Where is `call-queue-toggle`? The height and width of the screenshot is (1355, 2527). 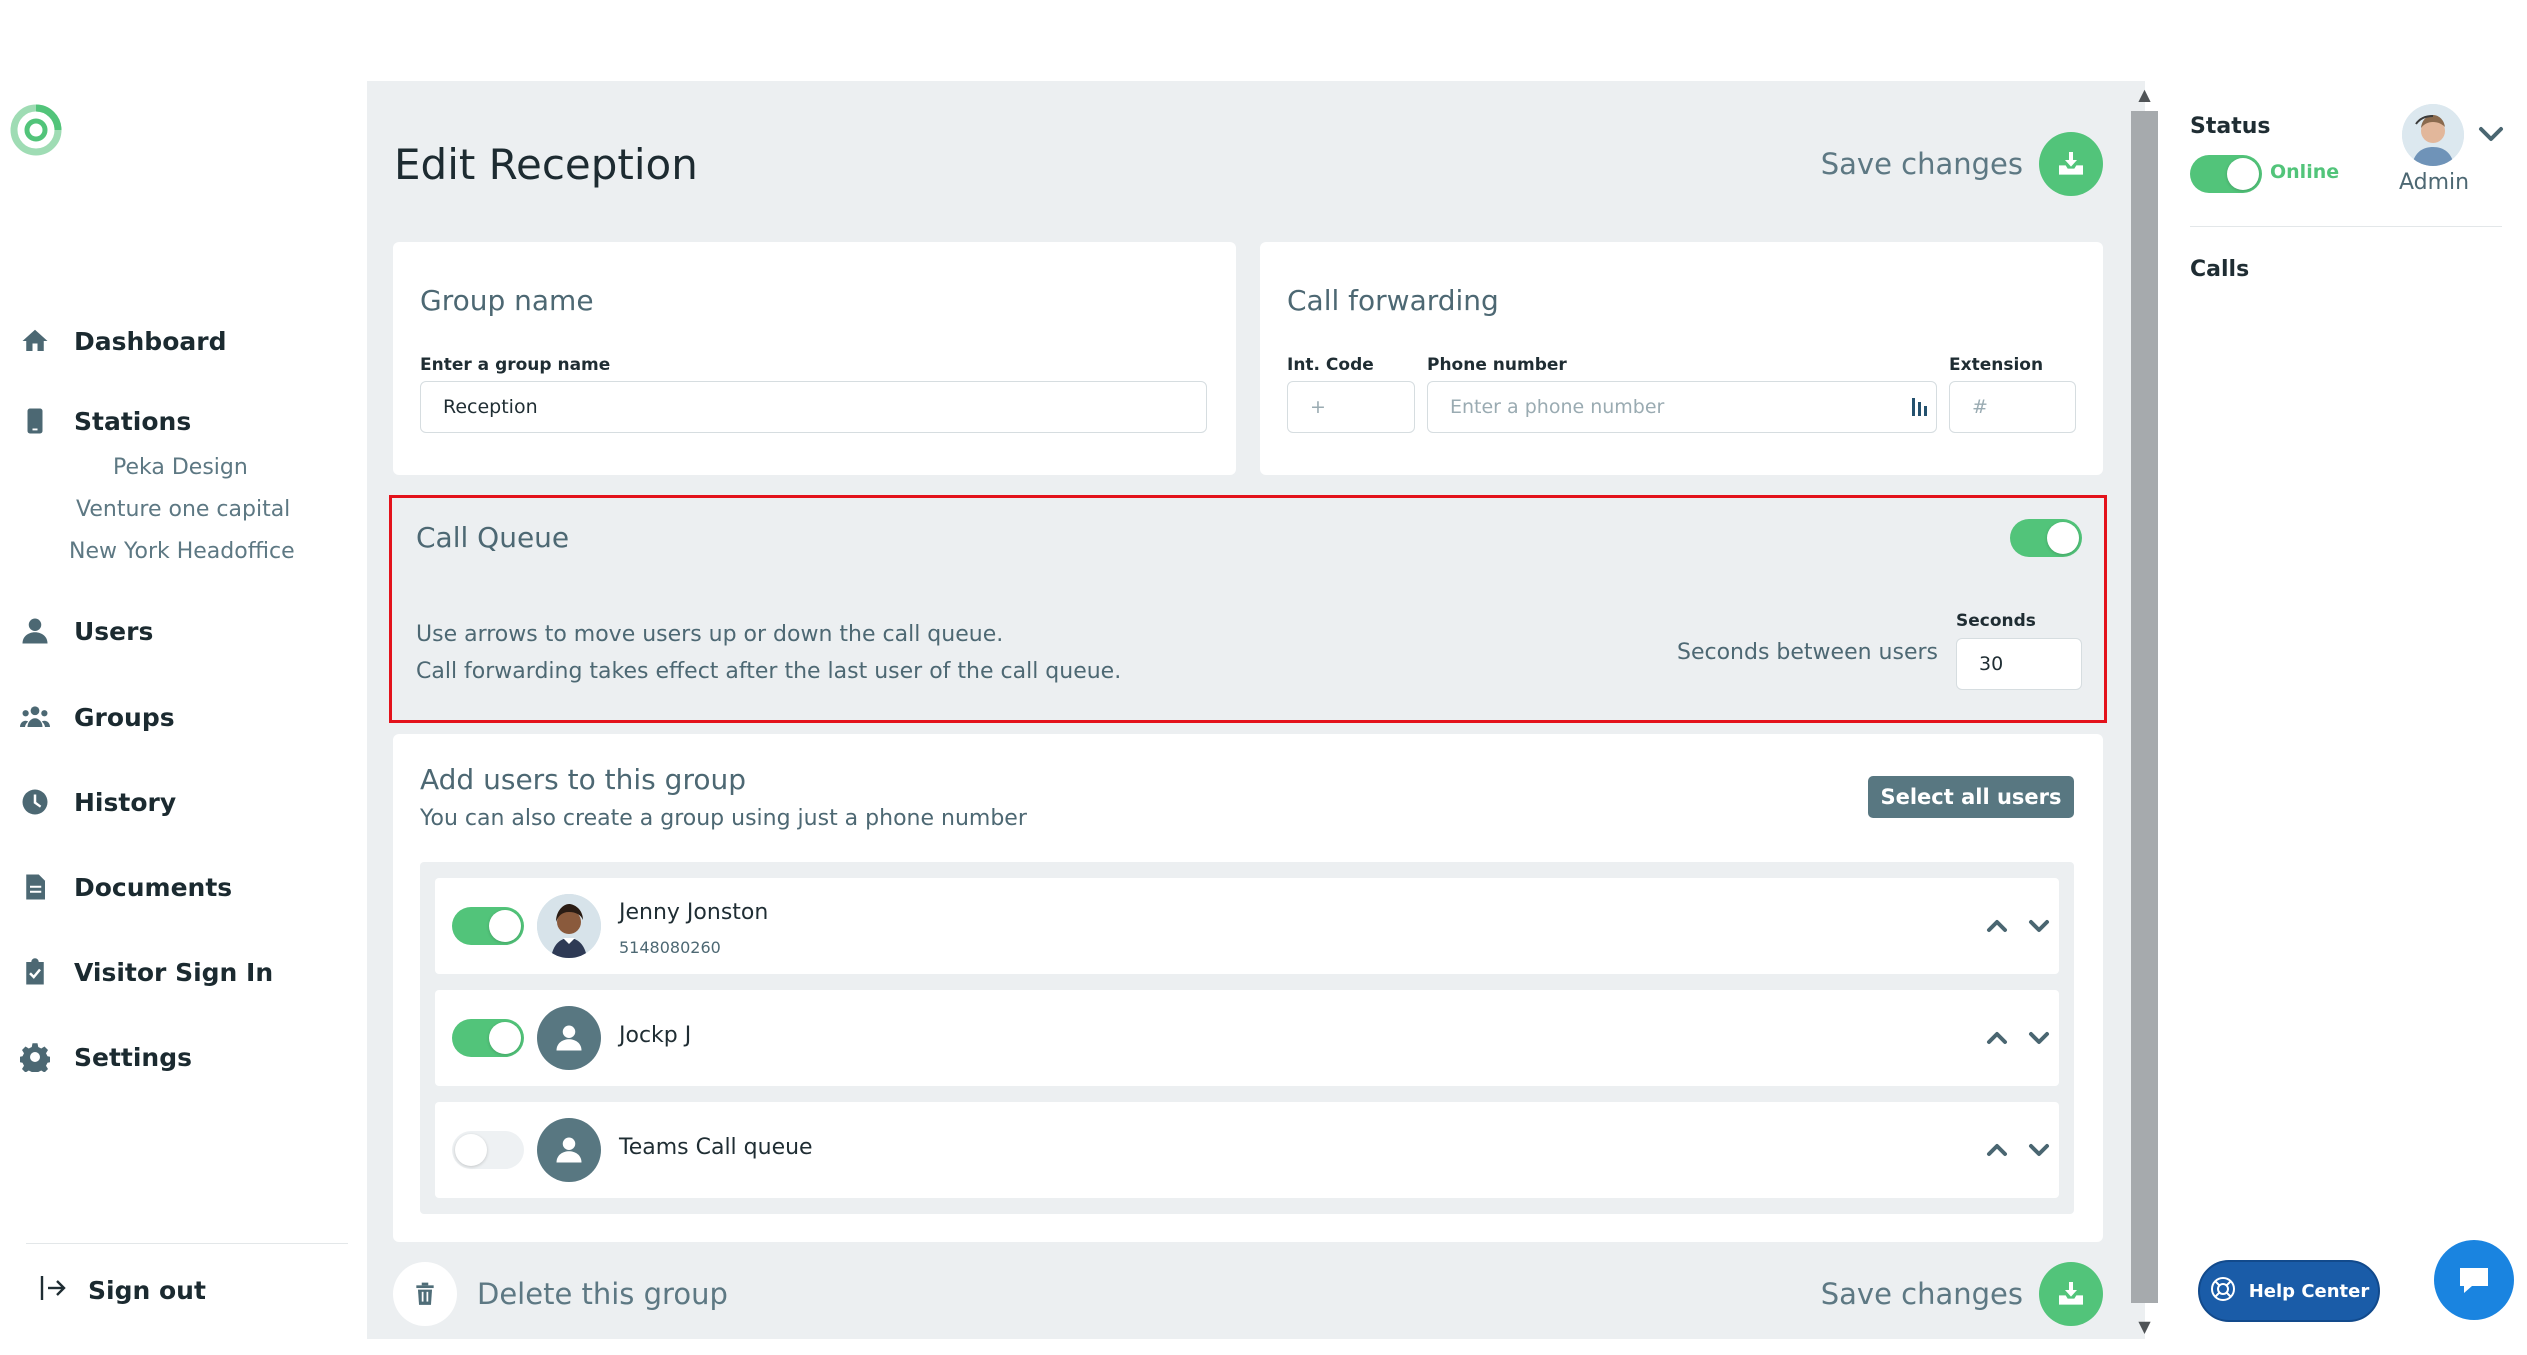 call-queue-toggle is located at coordinates (2046, 538).